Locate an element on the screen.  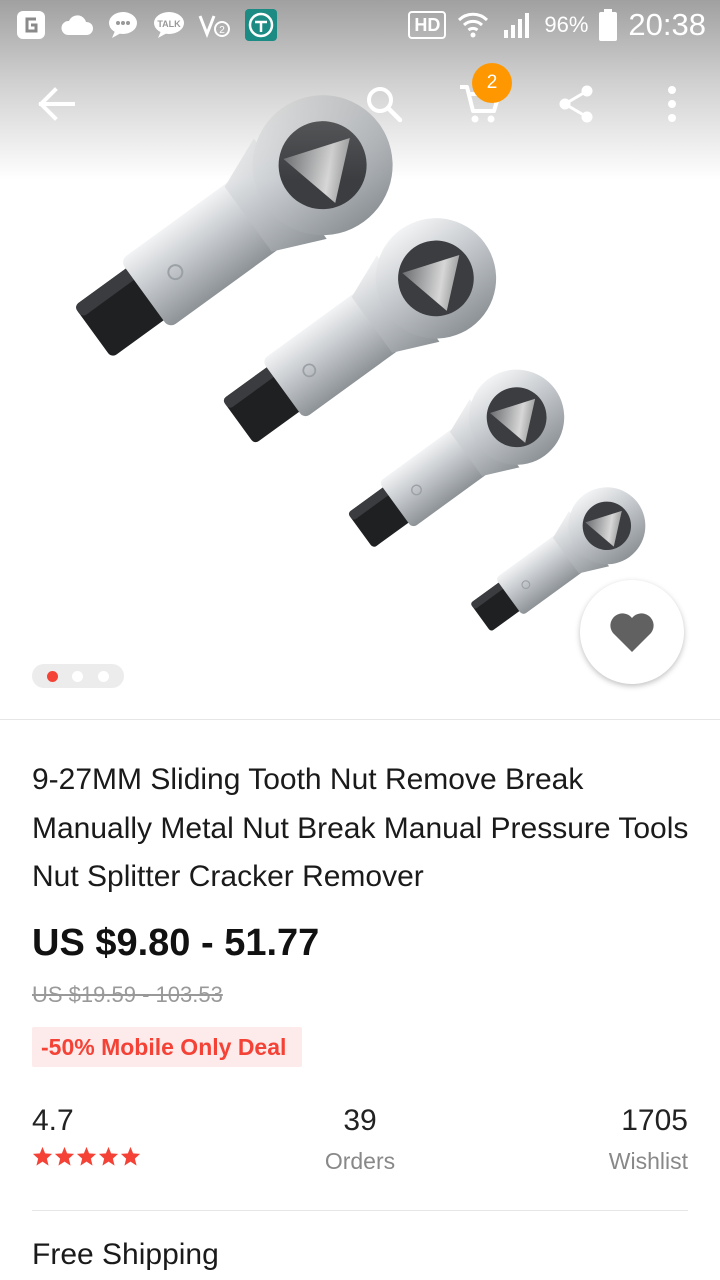
svg-text: TALK is located at coordinates (169, 24).